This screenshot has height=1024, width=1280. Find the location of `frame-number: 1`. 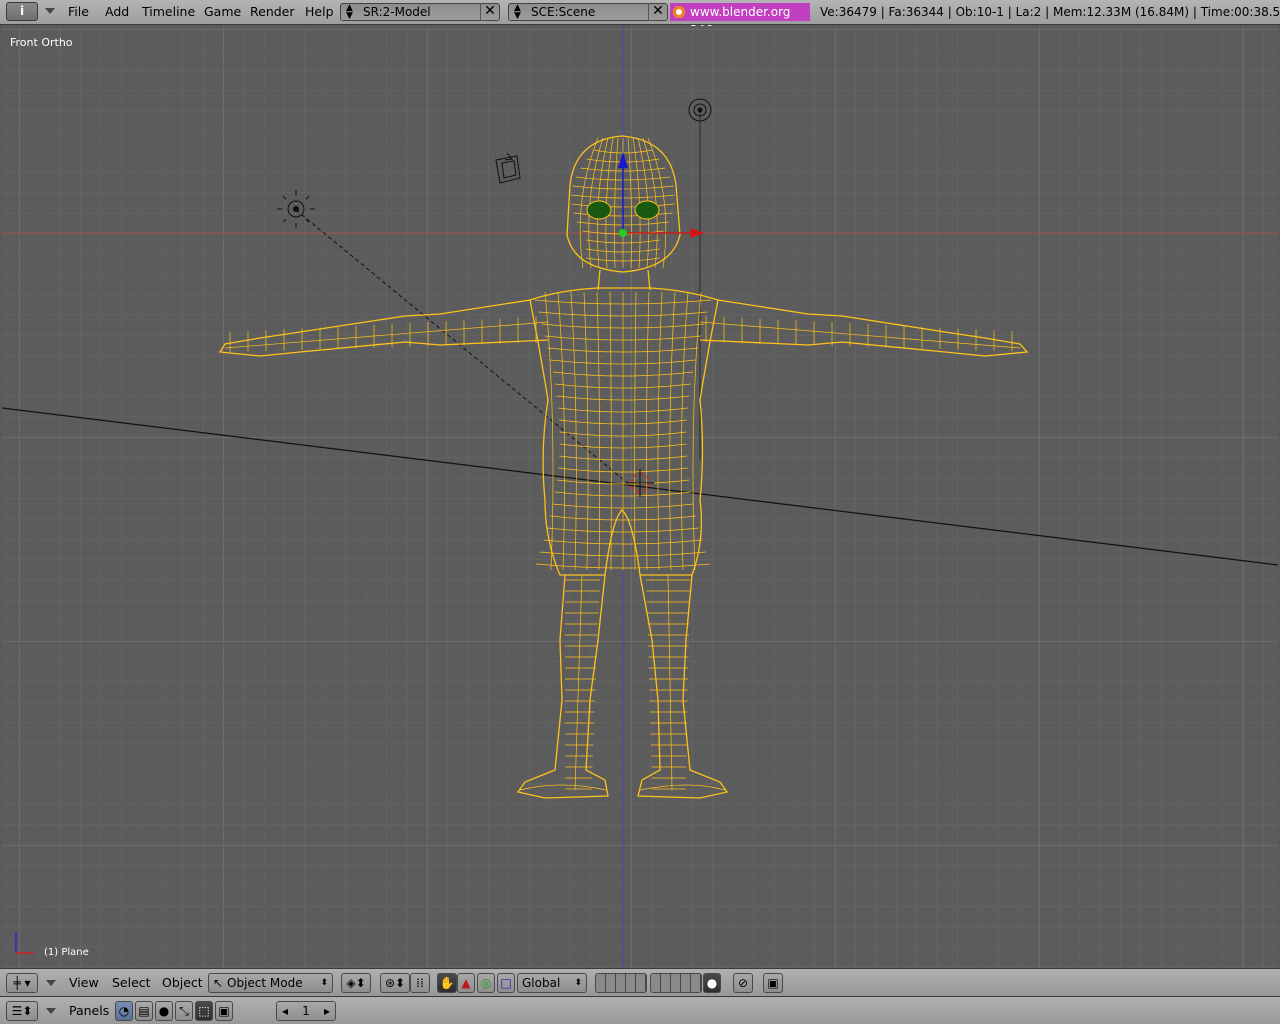

frame-number: 1 is located at coordinates (306, 1011).